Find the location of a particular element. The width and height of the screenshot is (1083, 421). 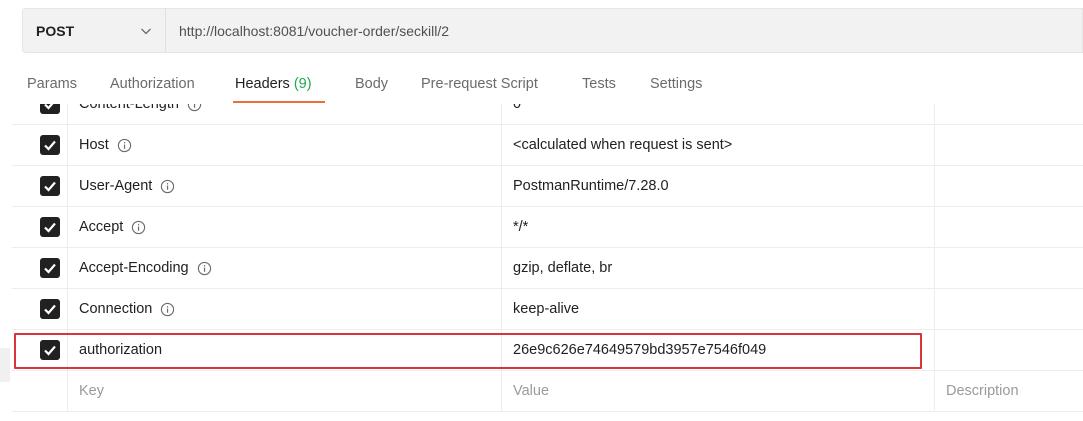

table-row: Accept-Encoding gzip, deflate, br is located at coordinates (547, 268).